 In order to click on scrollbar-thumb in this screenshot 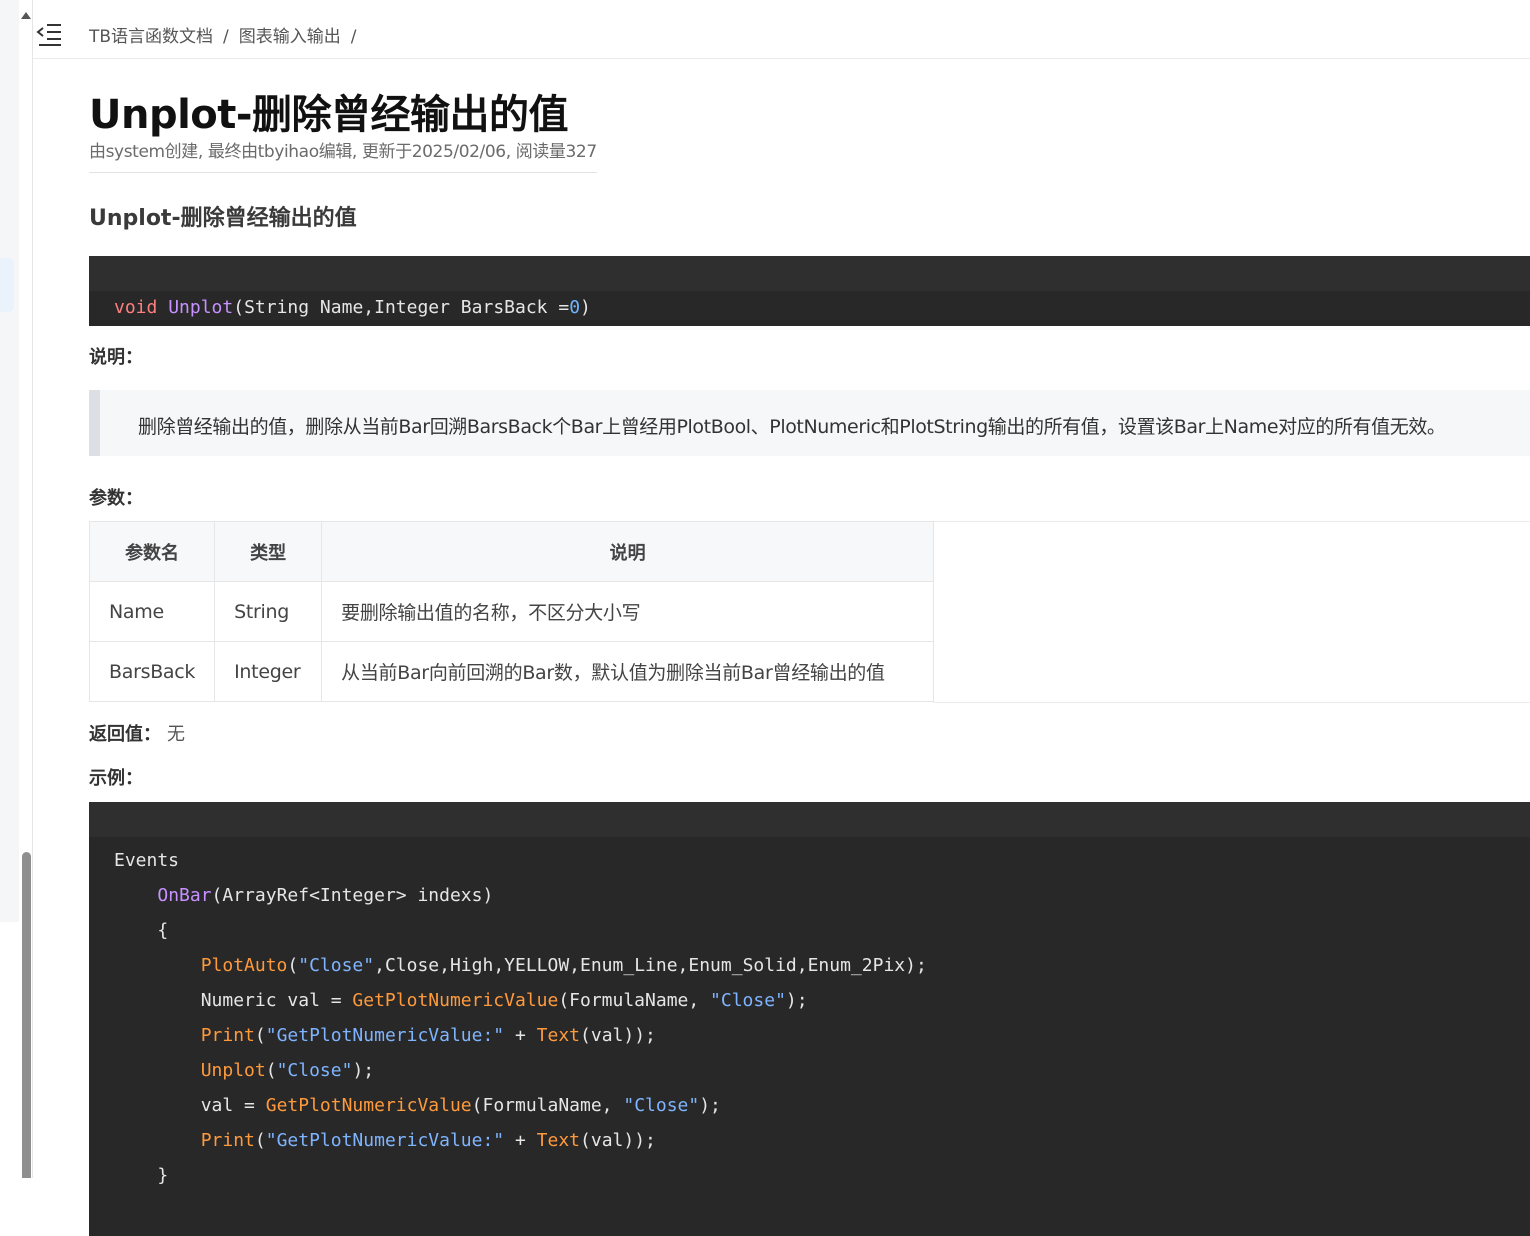, I will do `click(26, 1015)`.